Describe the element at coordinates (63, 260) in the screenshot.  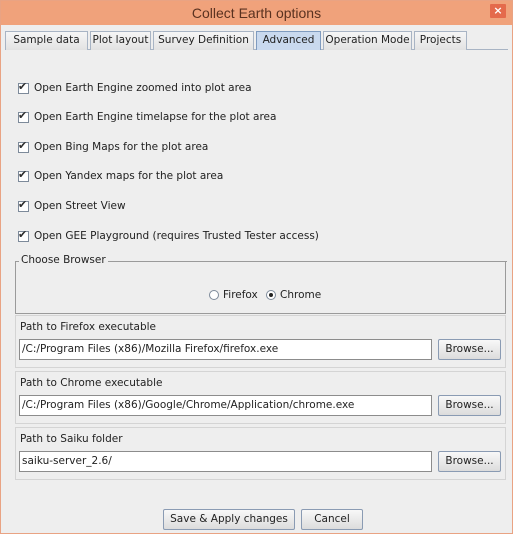
I see `group-legend: Choose Browser` at that location.